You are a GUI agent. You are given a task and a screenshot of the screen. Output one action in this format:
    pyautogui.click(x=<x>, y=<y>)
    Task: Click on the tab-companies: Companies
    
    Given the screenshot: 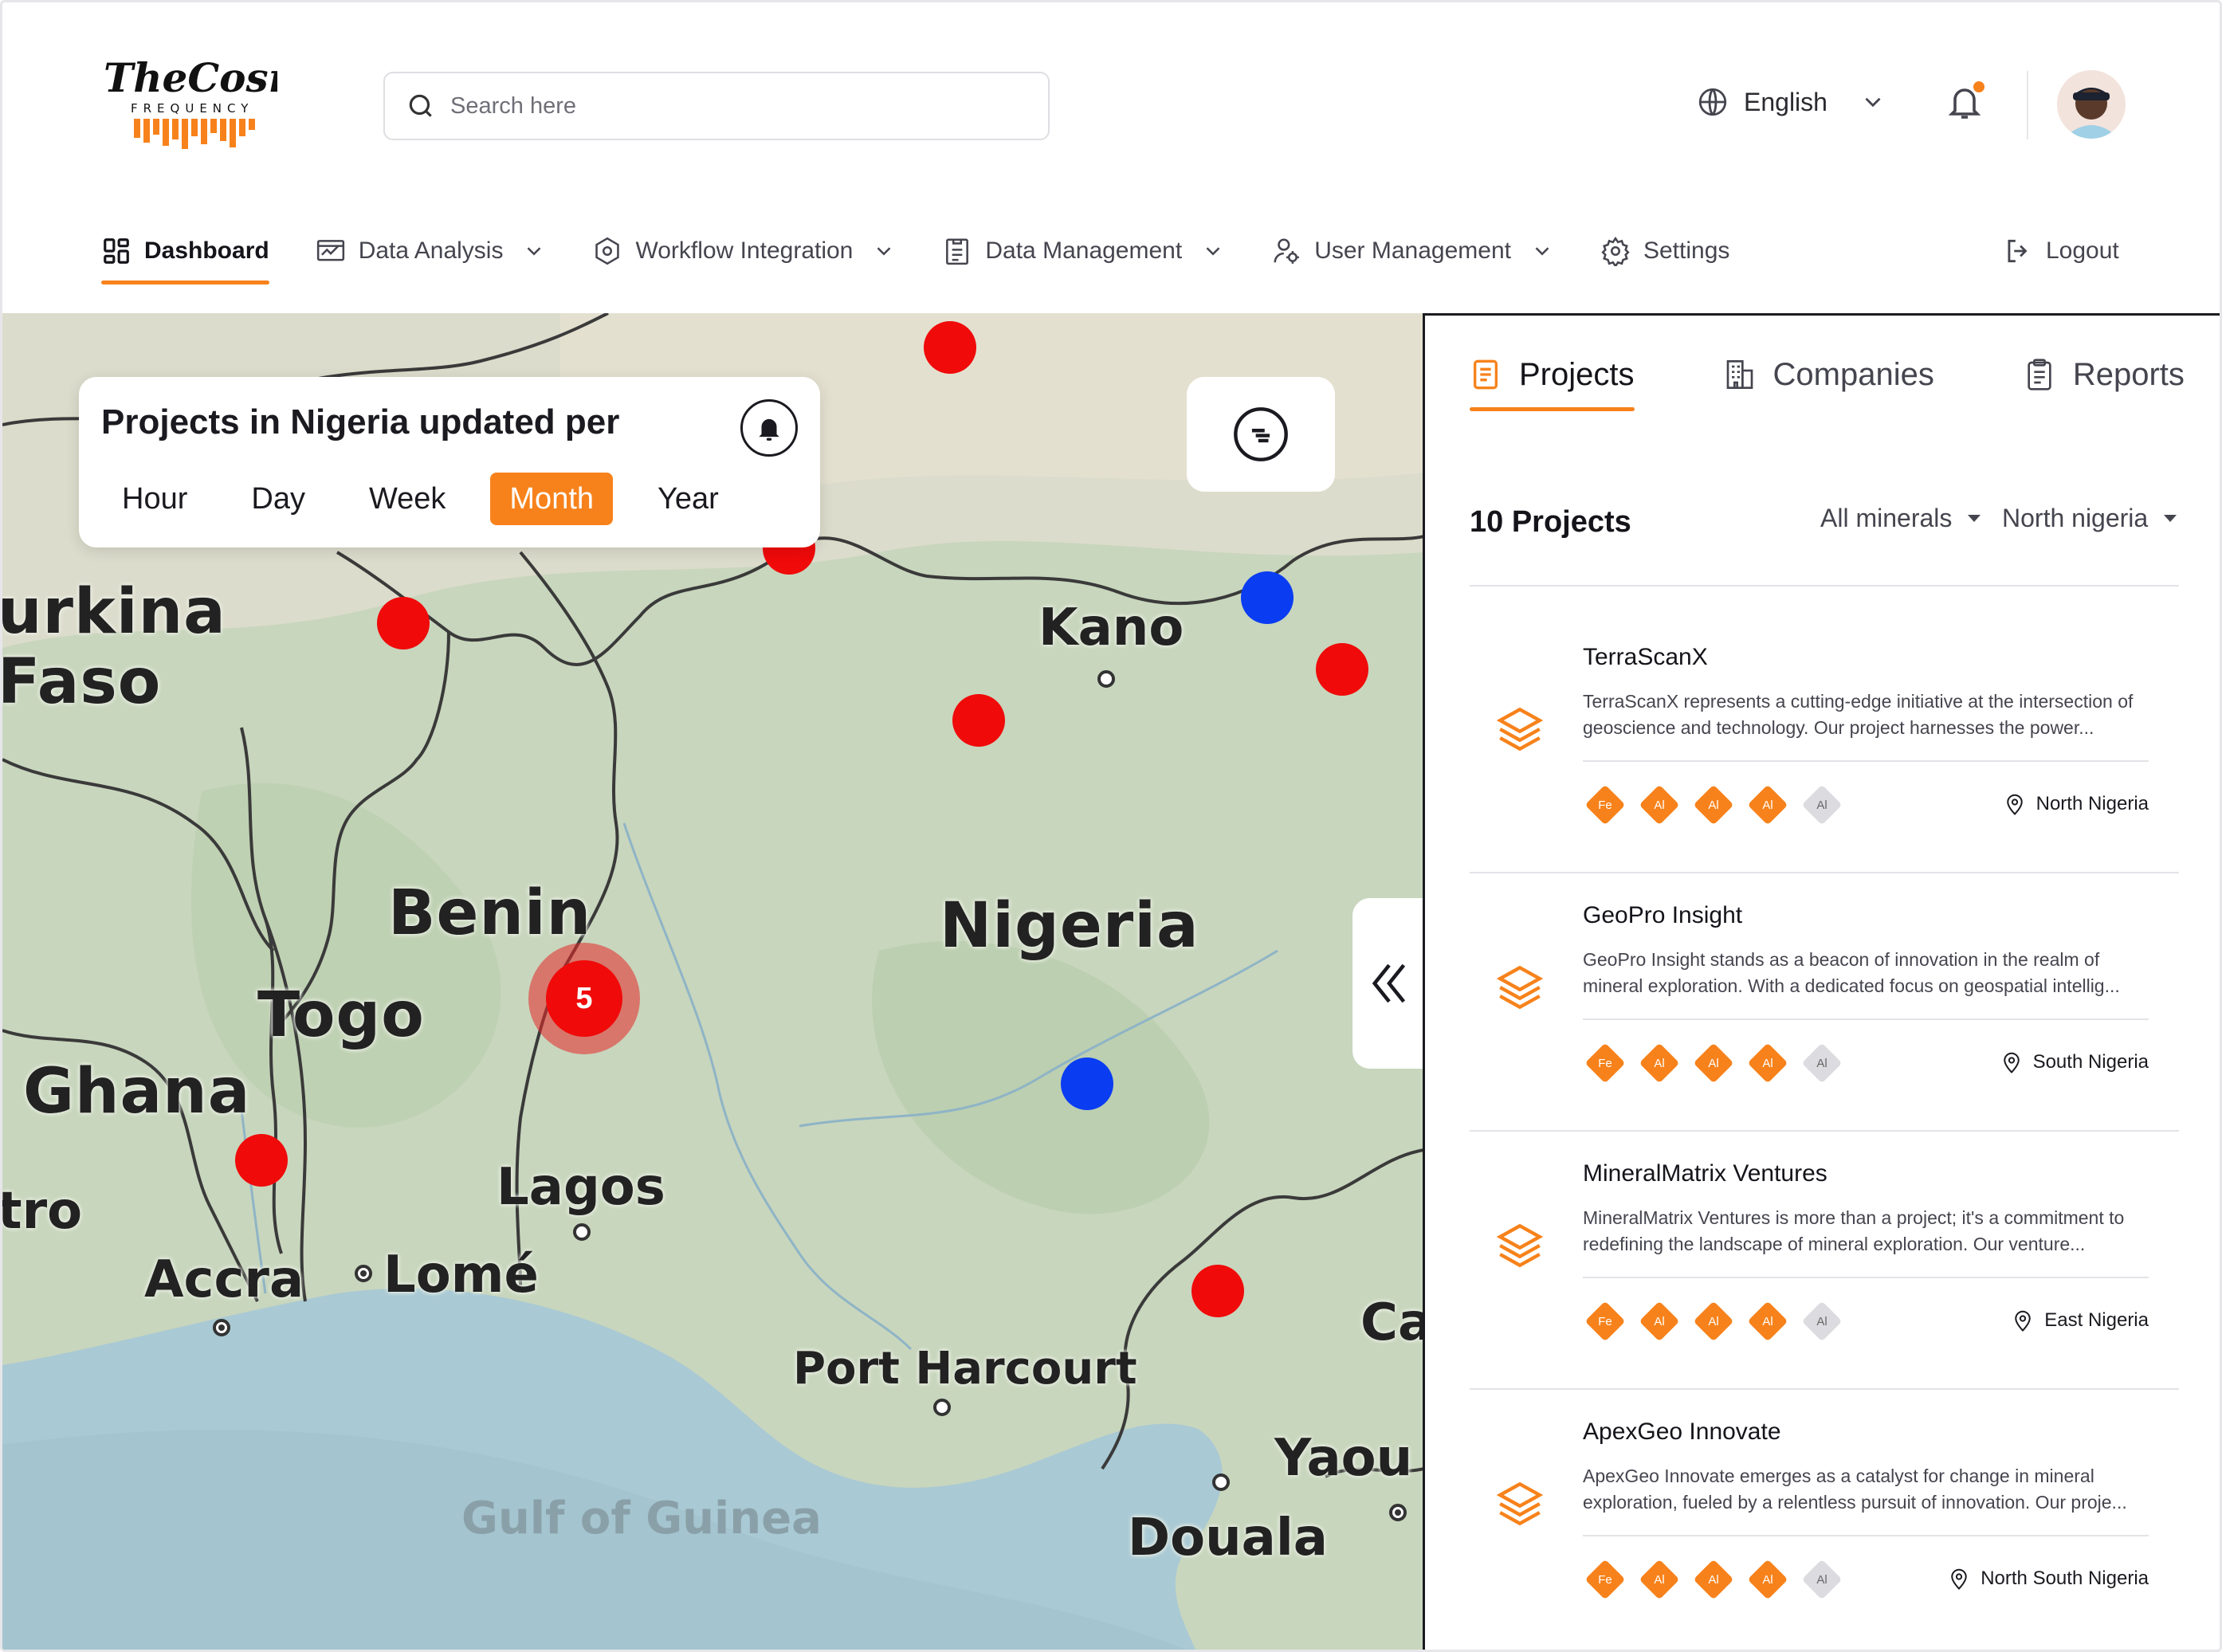 What is the action you would take?
    pyautogui.click(x=1829, y=374)
    